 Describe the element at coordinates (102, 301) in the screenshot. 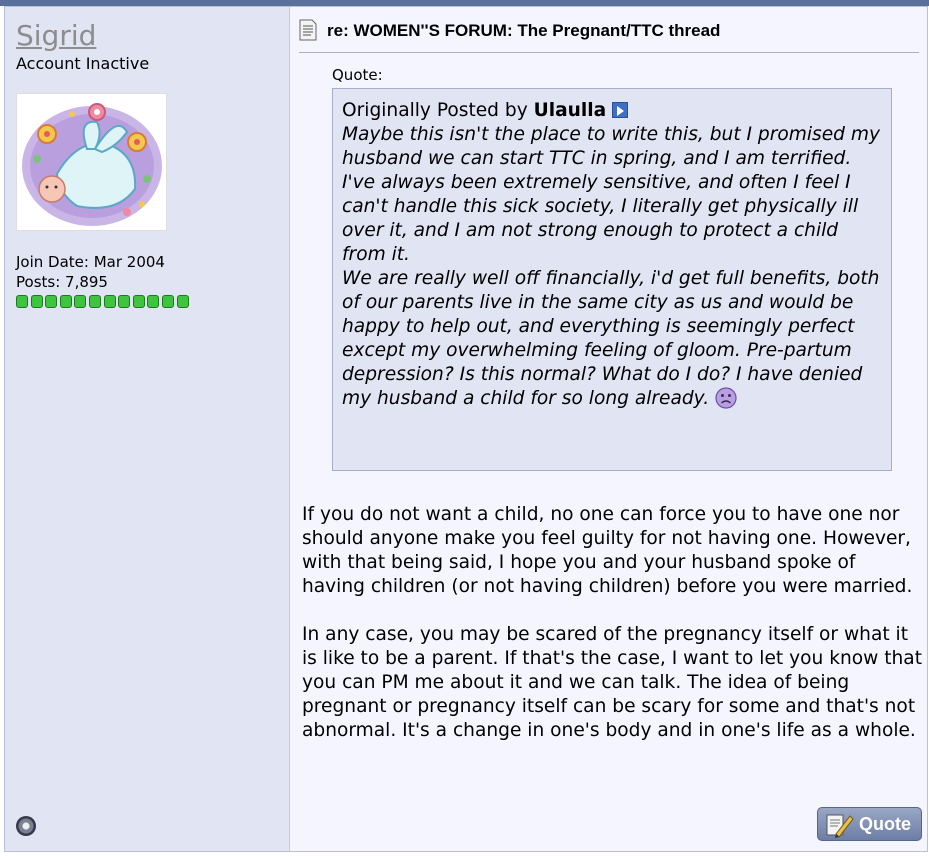

I see `reputation-bar` at that location.